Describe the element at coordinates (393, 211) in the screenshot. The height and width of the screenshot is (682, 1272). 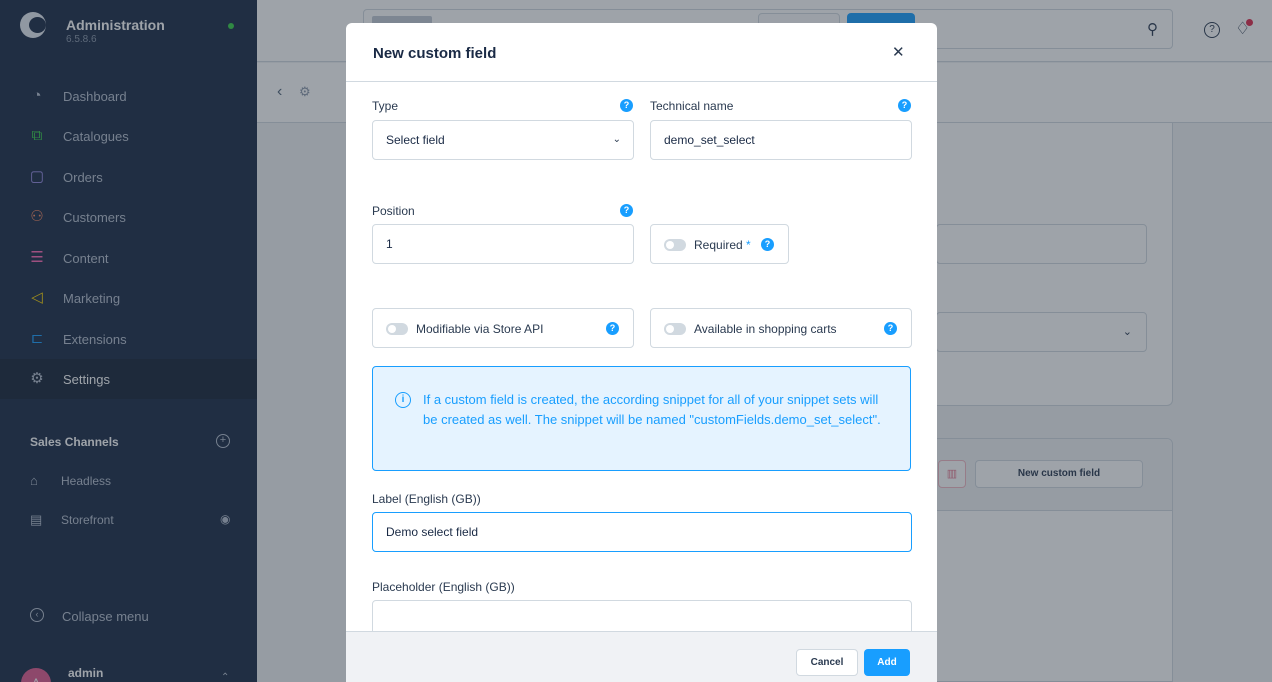
I see `position-label: Position` at that location.